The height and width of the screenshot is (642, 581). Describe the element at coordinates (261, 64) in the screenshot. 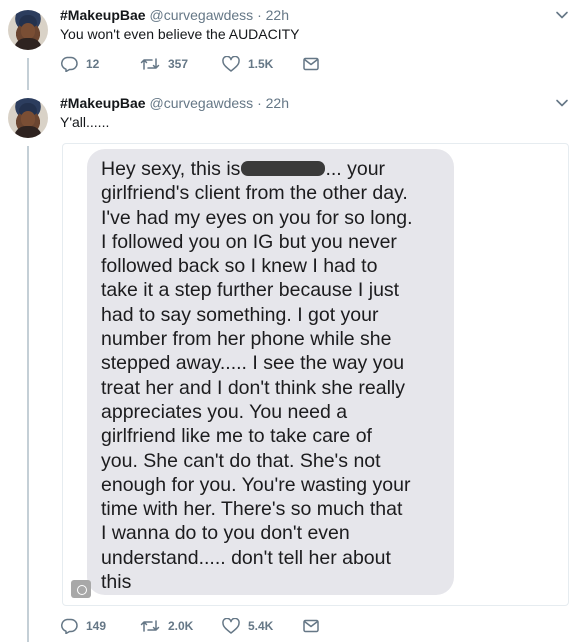

I see `like-count: 1.5K` at that location.